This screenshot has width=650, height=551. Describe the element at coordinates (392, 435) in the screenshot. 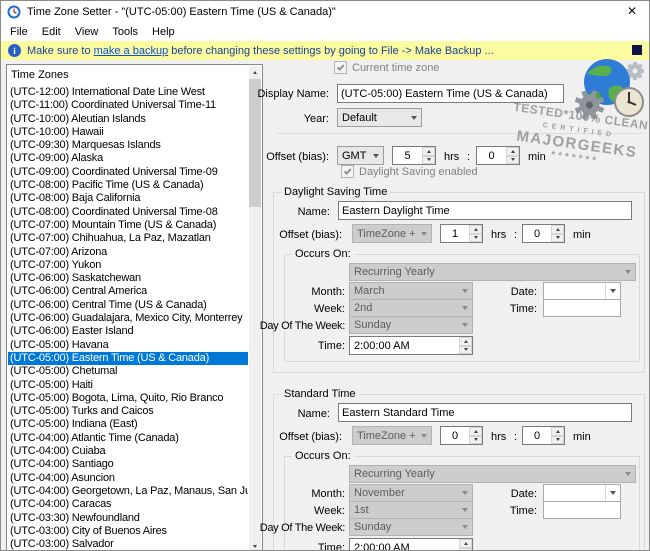

I see `std-offset-mode-combo: TimeZone +` at that location.